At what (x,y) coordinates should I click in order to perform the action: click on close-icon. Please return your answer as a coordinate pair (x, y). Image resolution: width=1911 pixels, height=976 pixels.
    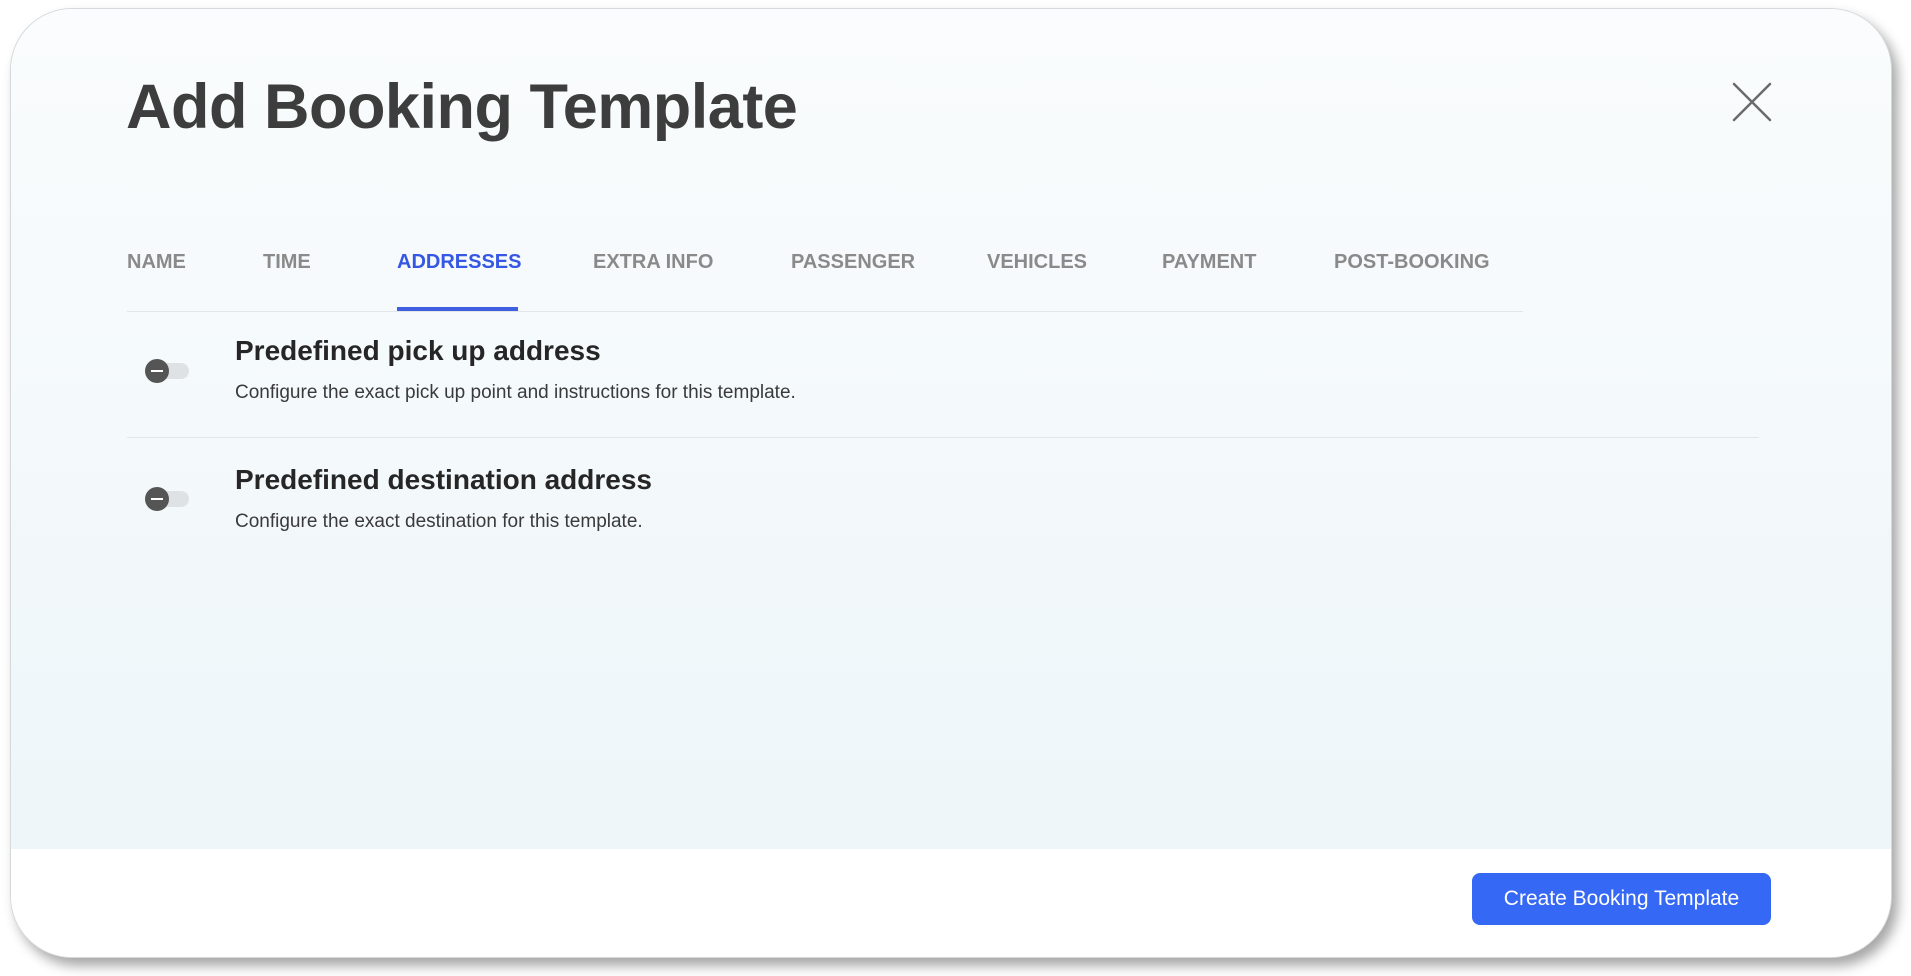
    Looking at the image, I should click on (1752, 102).